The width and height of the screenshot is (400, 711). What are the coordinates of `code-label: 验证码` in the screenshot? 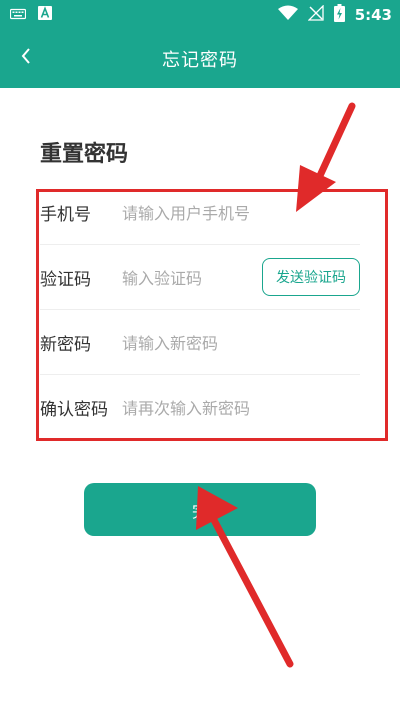 It's located at (65, 279).